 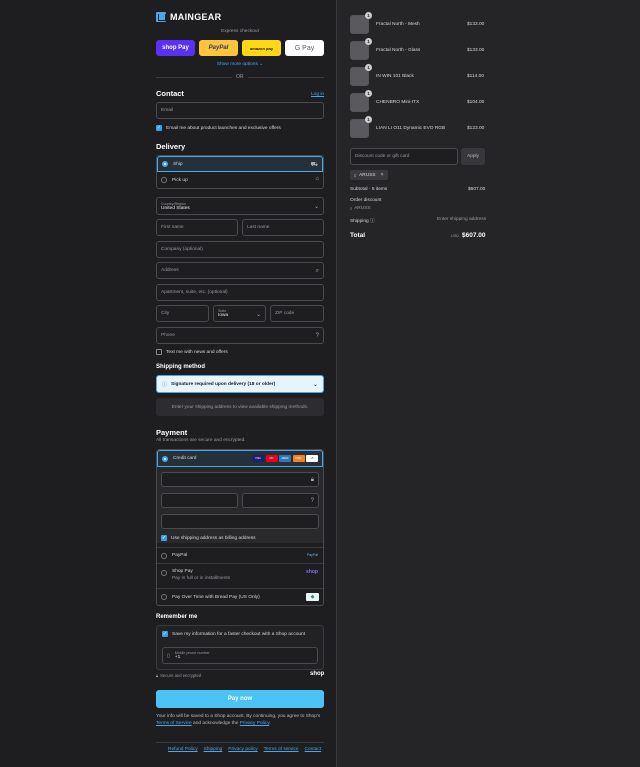 What do you see at coordinates (164, 538) in the screenshot?
I see `billing-same-checkbox: ✓` at bounding box center [164, 538].